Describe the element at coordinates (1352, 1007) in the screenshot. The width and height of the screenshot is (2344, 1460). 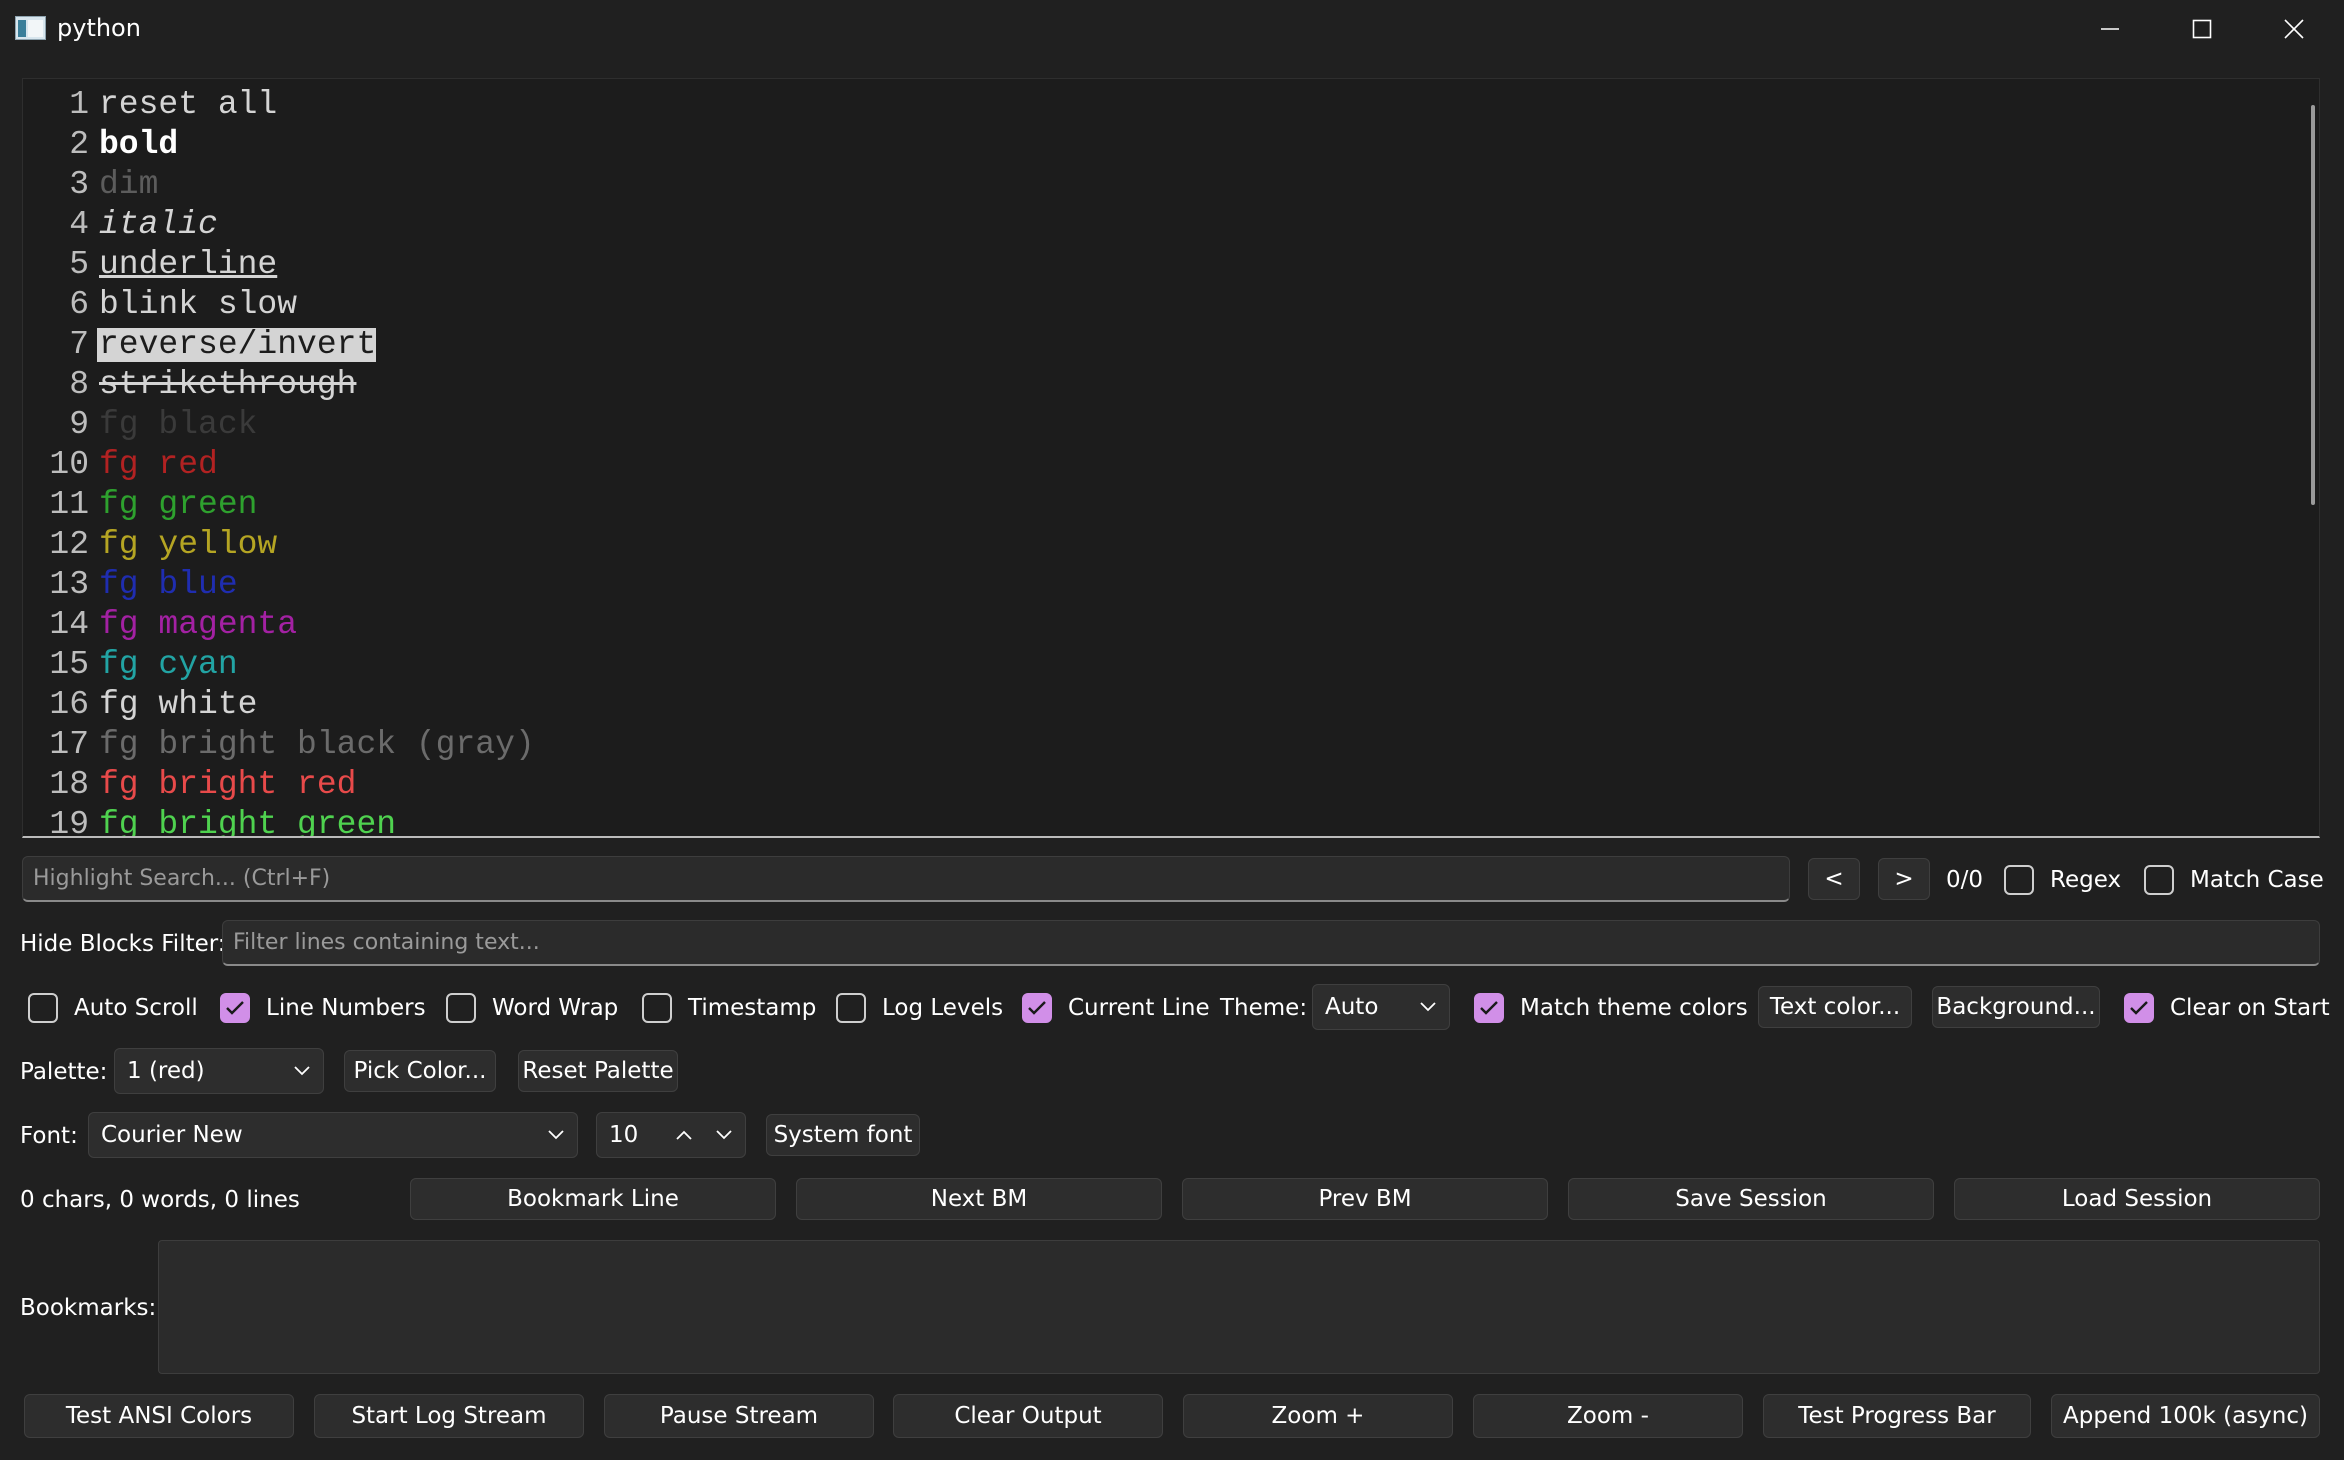
I see `theme-select-value: Auto` at that location.